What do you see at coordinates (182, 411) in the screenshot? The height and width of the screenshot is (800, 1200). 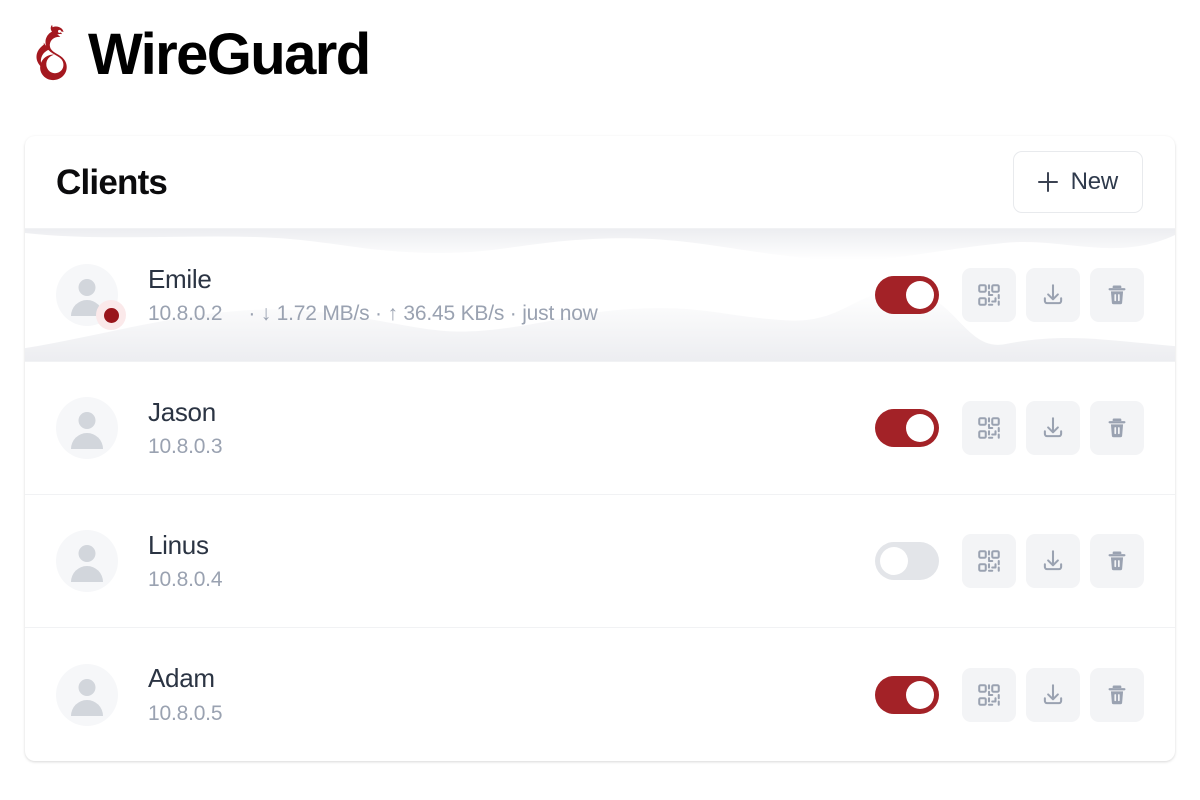 I see `client-name: Jason` at bounding box center [182, 411].